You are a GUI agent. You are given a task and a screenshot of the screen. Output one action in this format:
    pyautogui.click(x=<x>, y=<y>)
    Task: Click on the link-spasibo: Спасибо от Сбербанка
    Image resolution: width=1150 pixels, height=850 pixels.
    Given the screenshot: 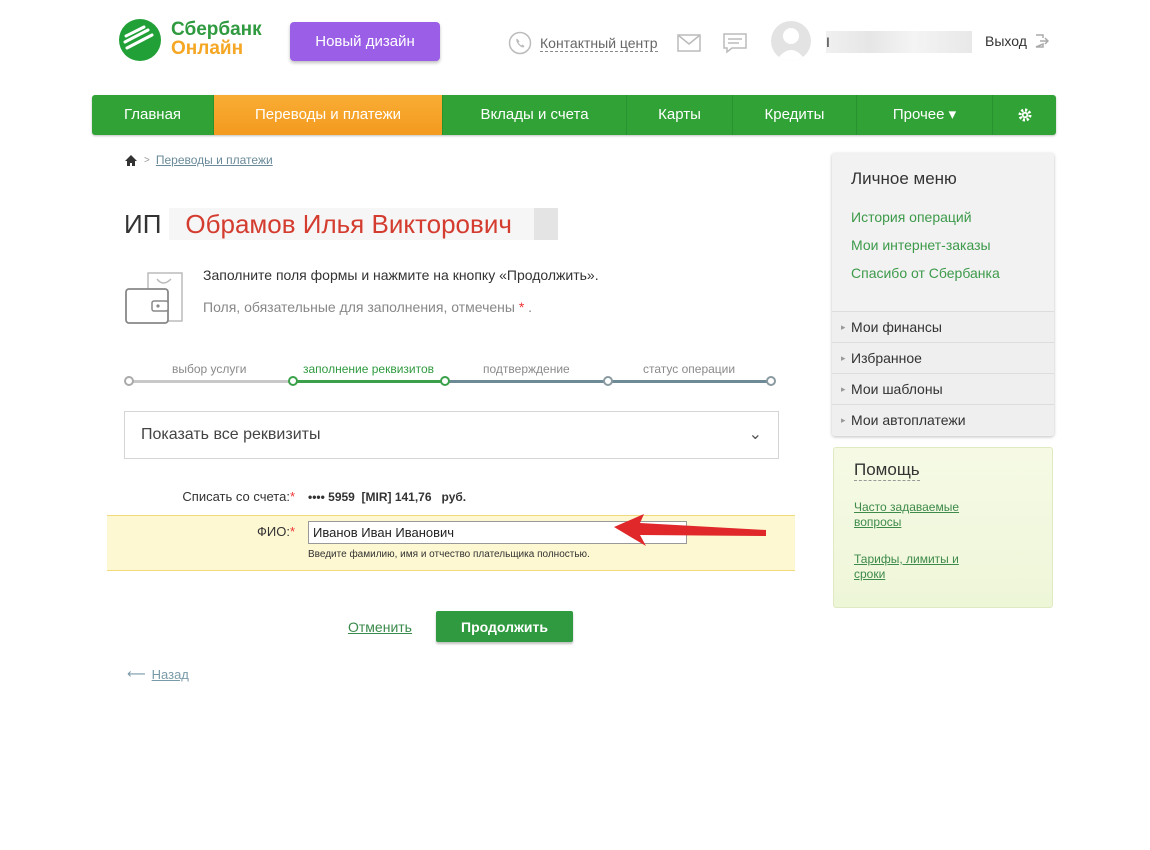 What is the action you would take?
    pyautogui.click(x=925, y=273)
    